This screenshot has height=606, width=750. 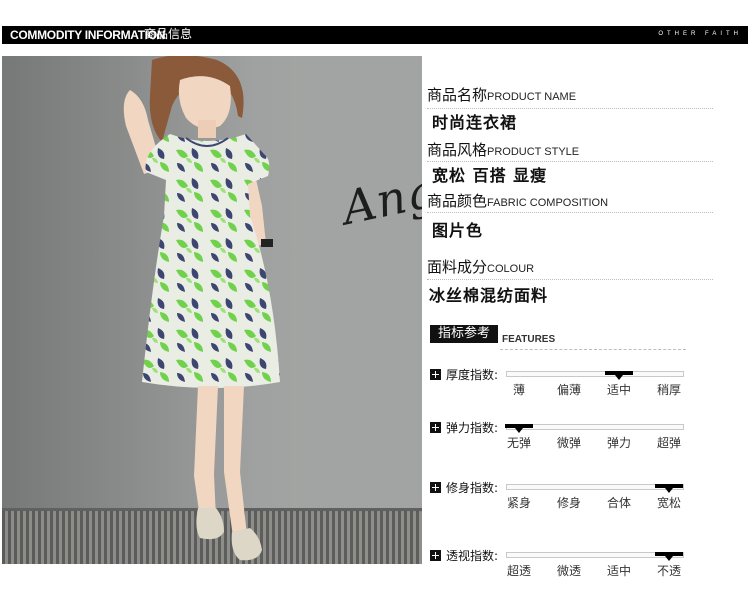 What do you see at coordinates (668, 503) in the screenshot?
I see `feature-option: 宽松` at bounding box center [668, 503].